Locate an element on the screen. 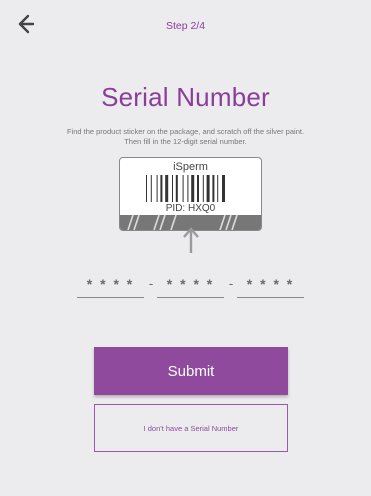 The width and height of the screenshot is (371, 496). sticker-pid-label: PID: HXQ0 is located at coordinates (190, 208).